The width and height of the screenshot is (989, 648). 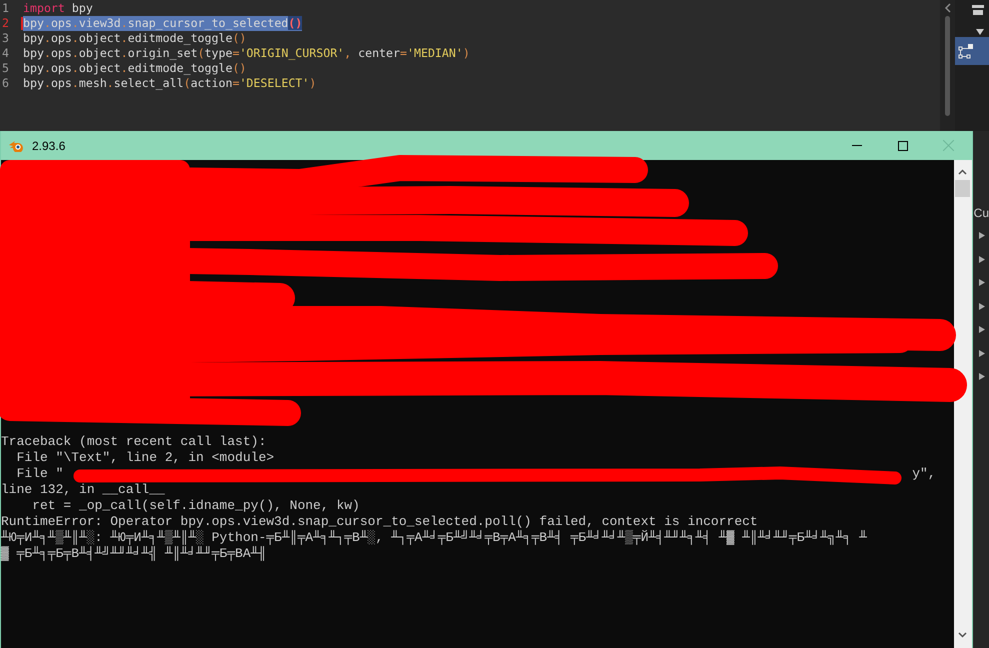 I want to click on line-number: 3, so click(x=5, y=38).